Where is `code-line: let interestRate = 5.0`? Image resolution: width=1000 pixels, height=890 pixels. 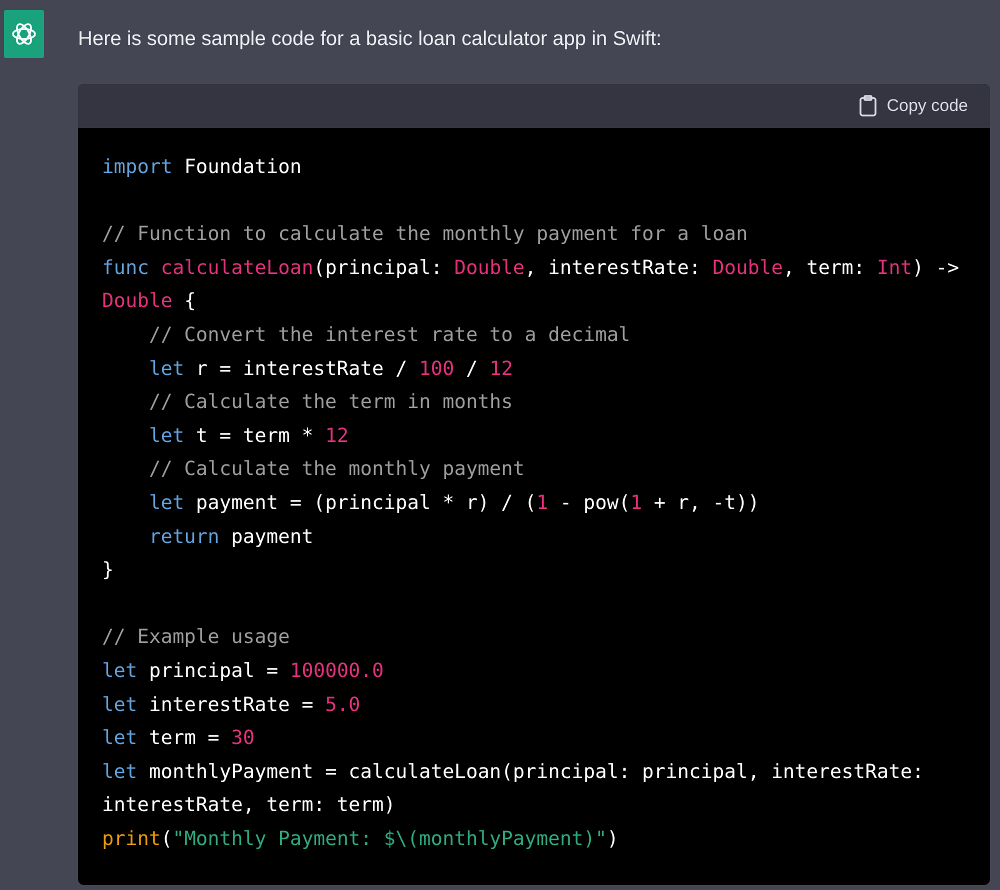
code-line: let interestRate = 5.0 is located at coordinates (232, 705).